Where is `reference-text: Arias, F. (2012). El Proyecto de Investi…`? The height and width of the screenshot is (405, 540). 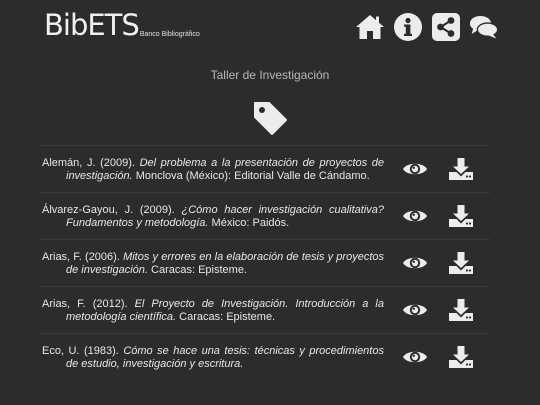 reference-text: Arias, F. (2012). El Proyecto de Investi… is located at coordinates (213, 310).